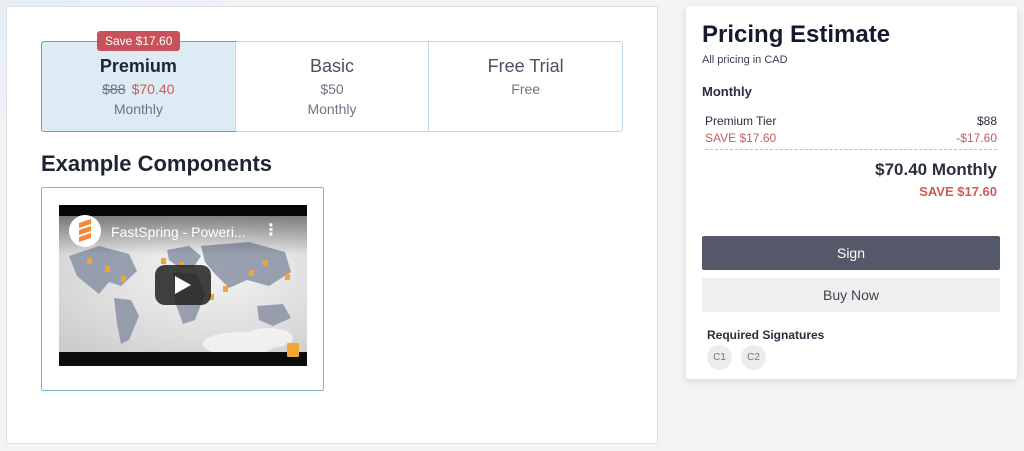  Describe the element at coordinates (85, 231) in the screenshot. I see `fastspring-logo-icon` at that location.